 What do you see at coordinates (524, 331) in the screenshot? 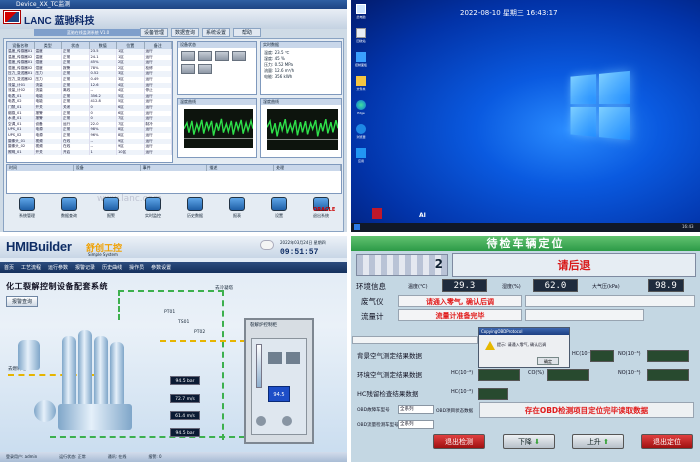
I see `dialog-title: CopyingOBDProtocol` at bounding box center [524, 331].